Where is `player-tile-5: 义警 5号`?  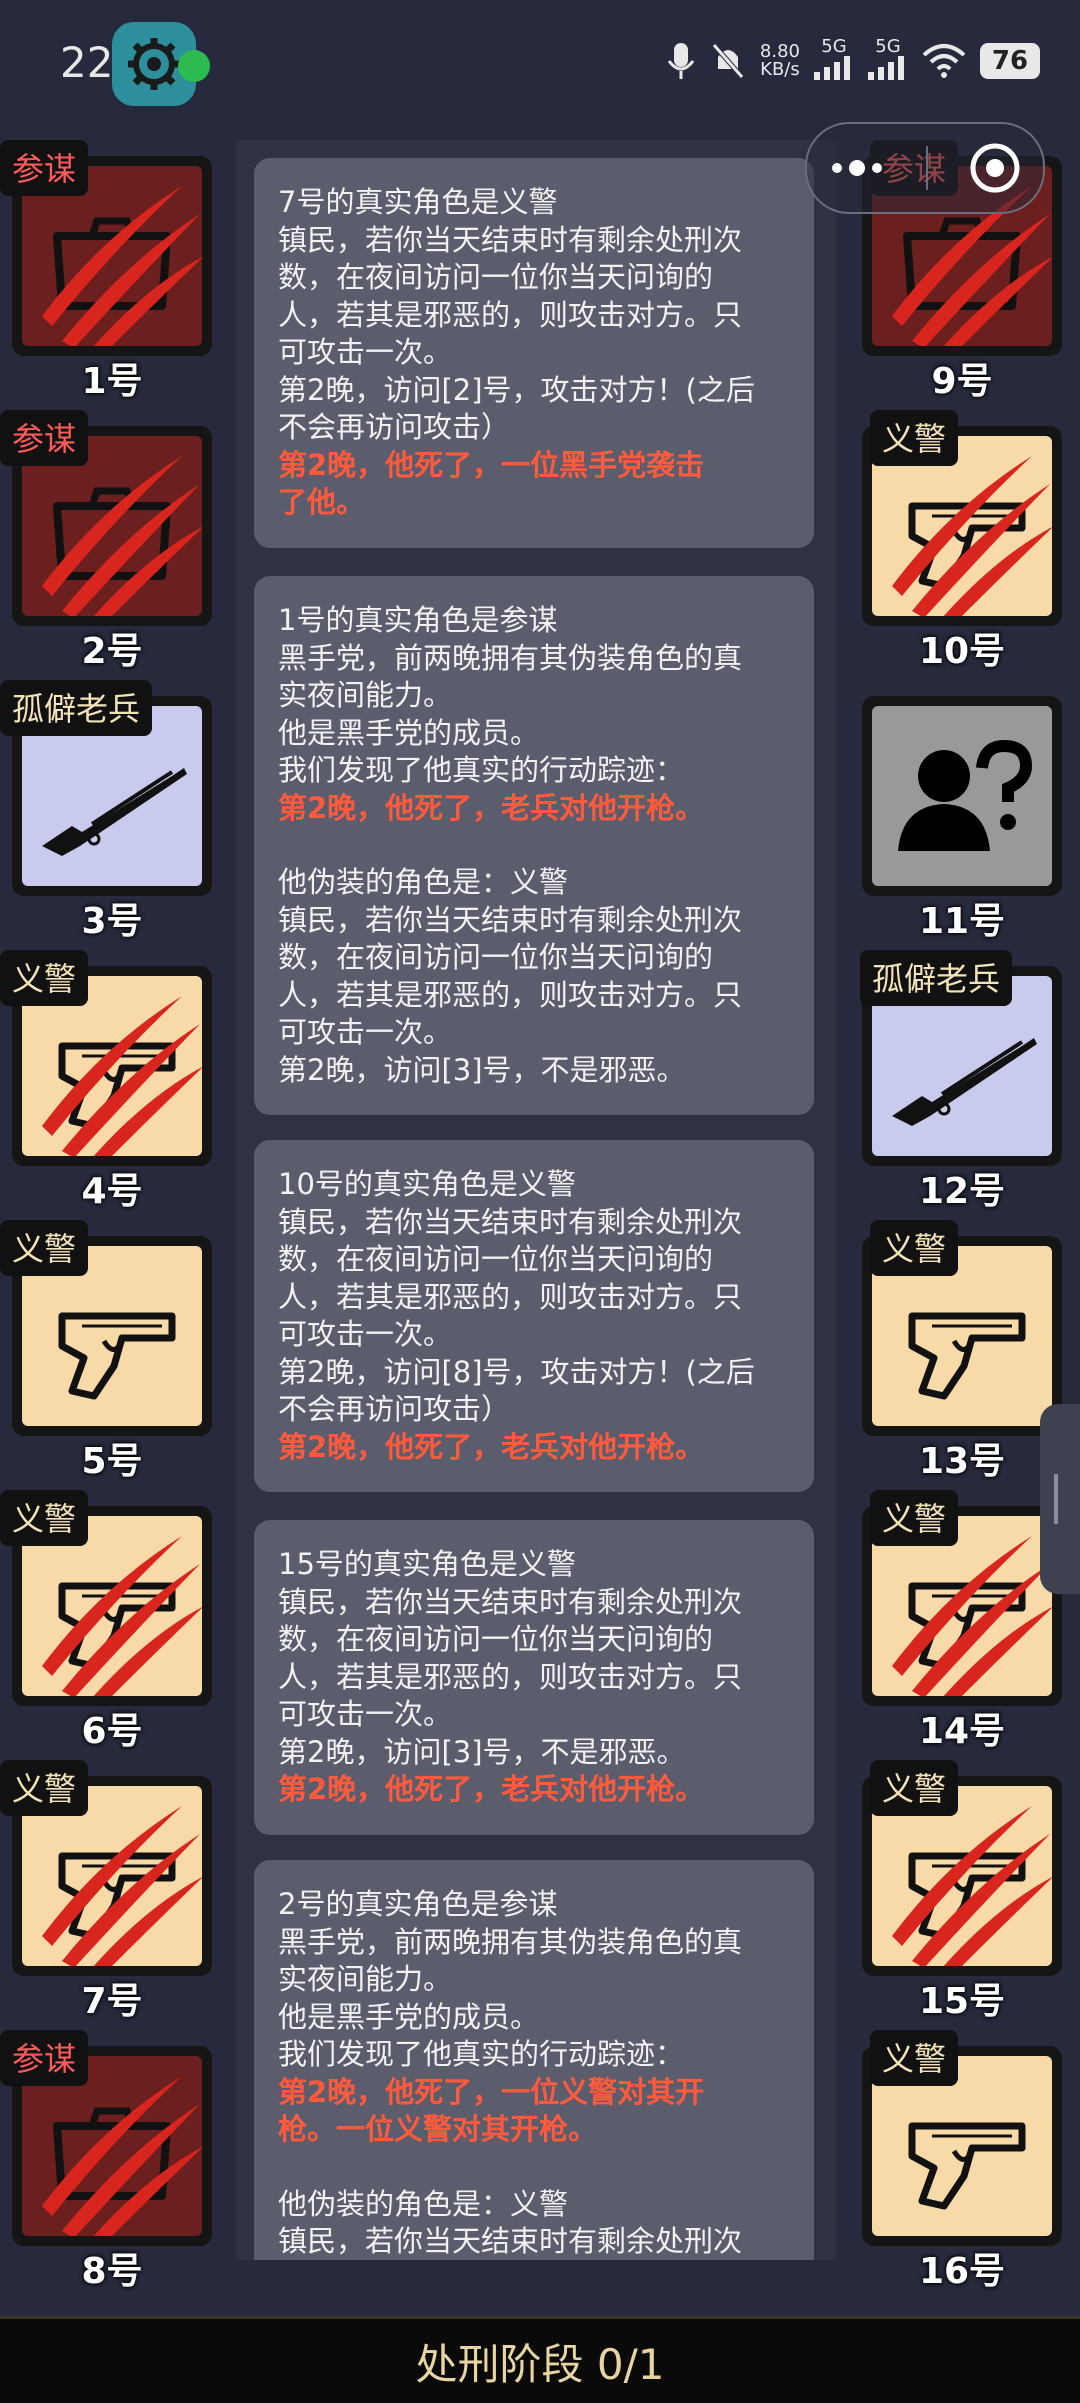 player-tile-5: 义警 5号 is located at coordinates (110, 1351).